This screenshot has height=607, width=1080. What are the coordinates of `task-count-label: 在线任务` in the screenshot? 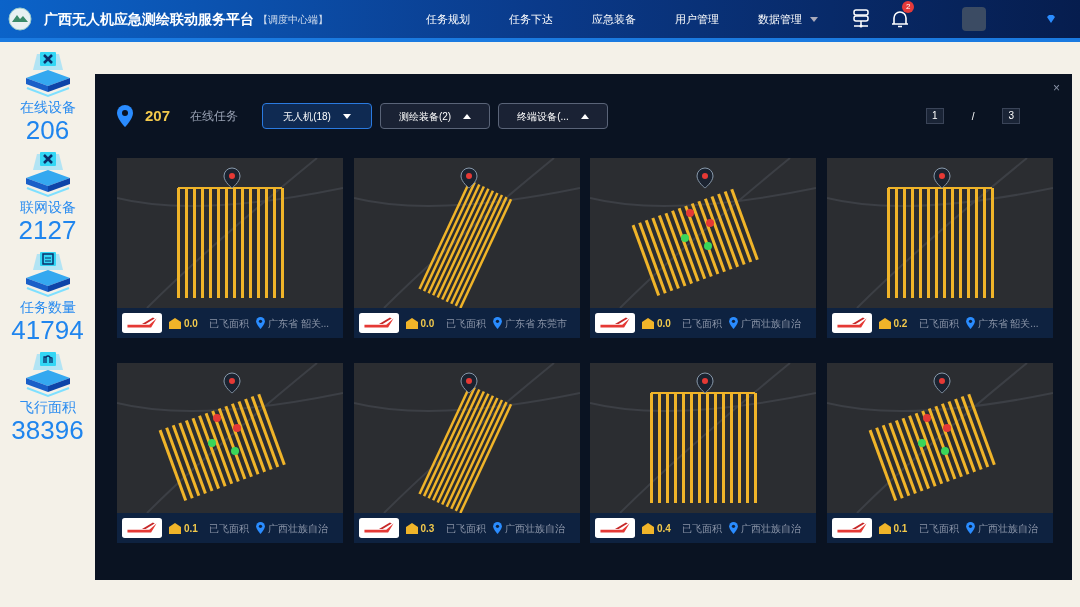 It's located at (214, 116).